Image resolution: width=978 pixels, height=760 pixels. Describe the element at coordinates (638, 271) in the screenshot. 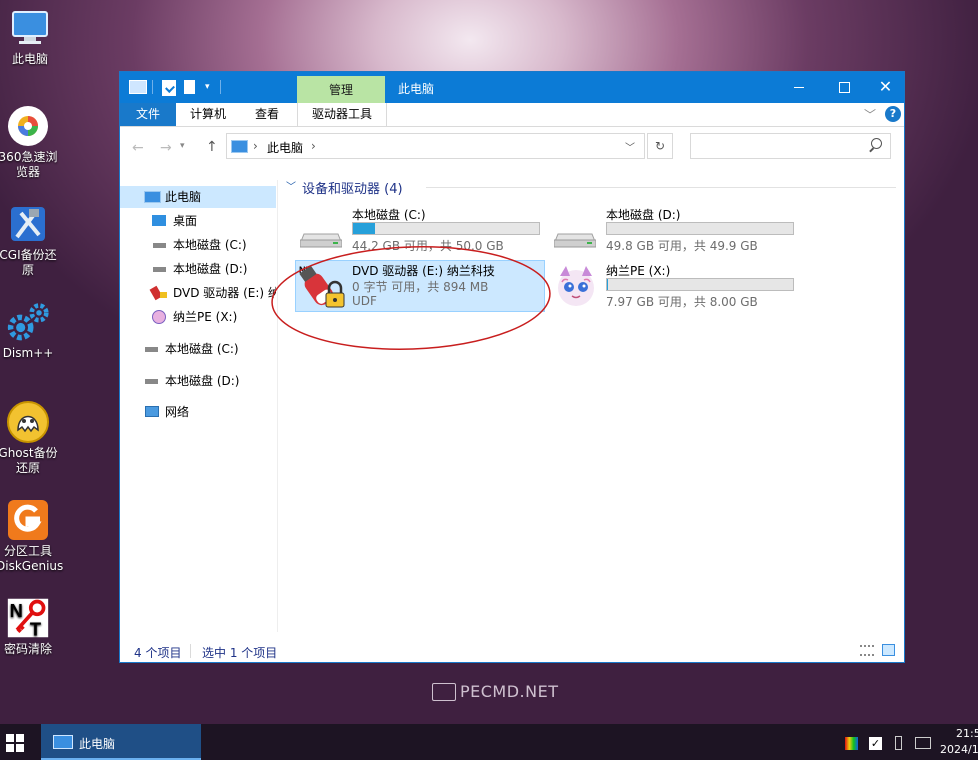

I see `drive-name: 纳兰PE (X:)` at that location.